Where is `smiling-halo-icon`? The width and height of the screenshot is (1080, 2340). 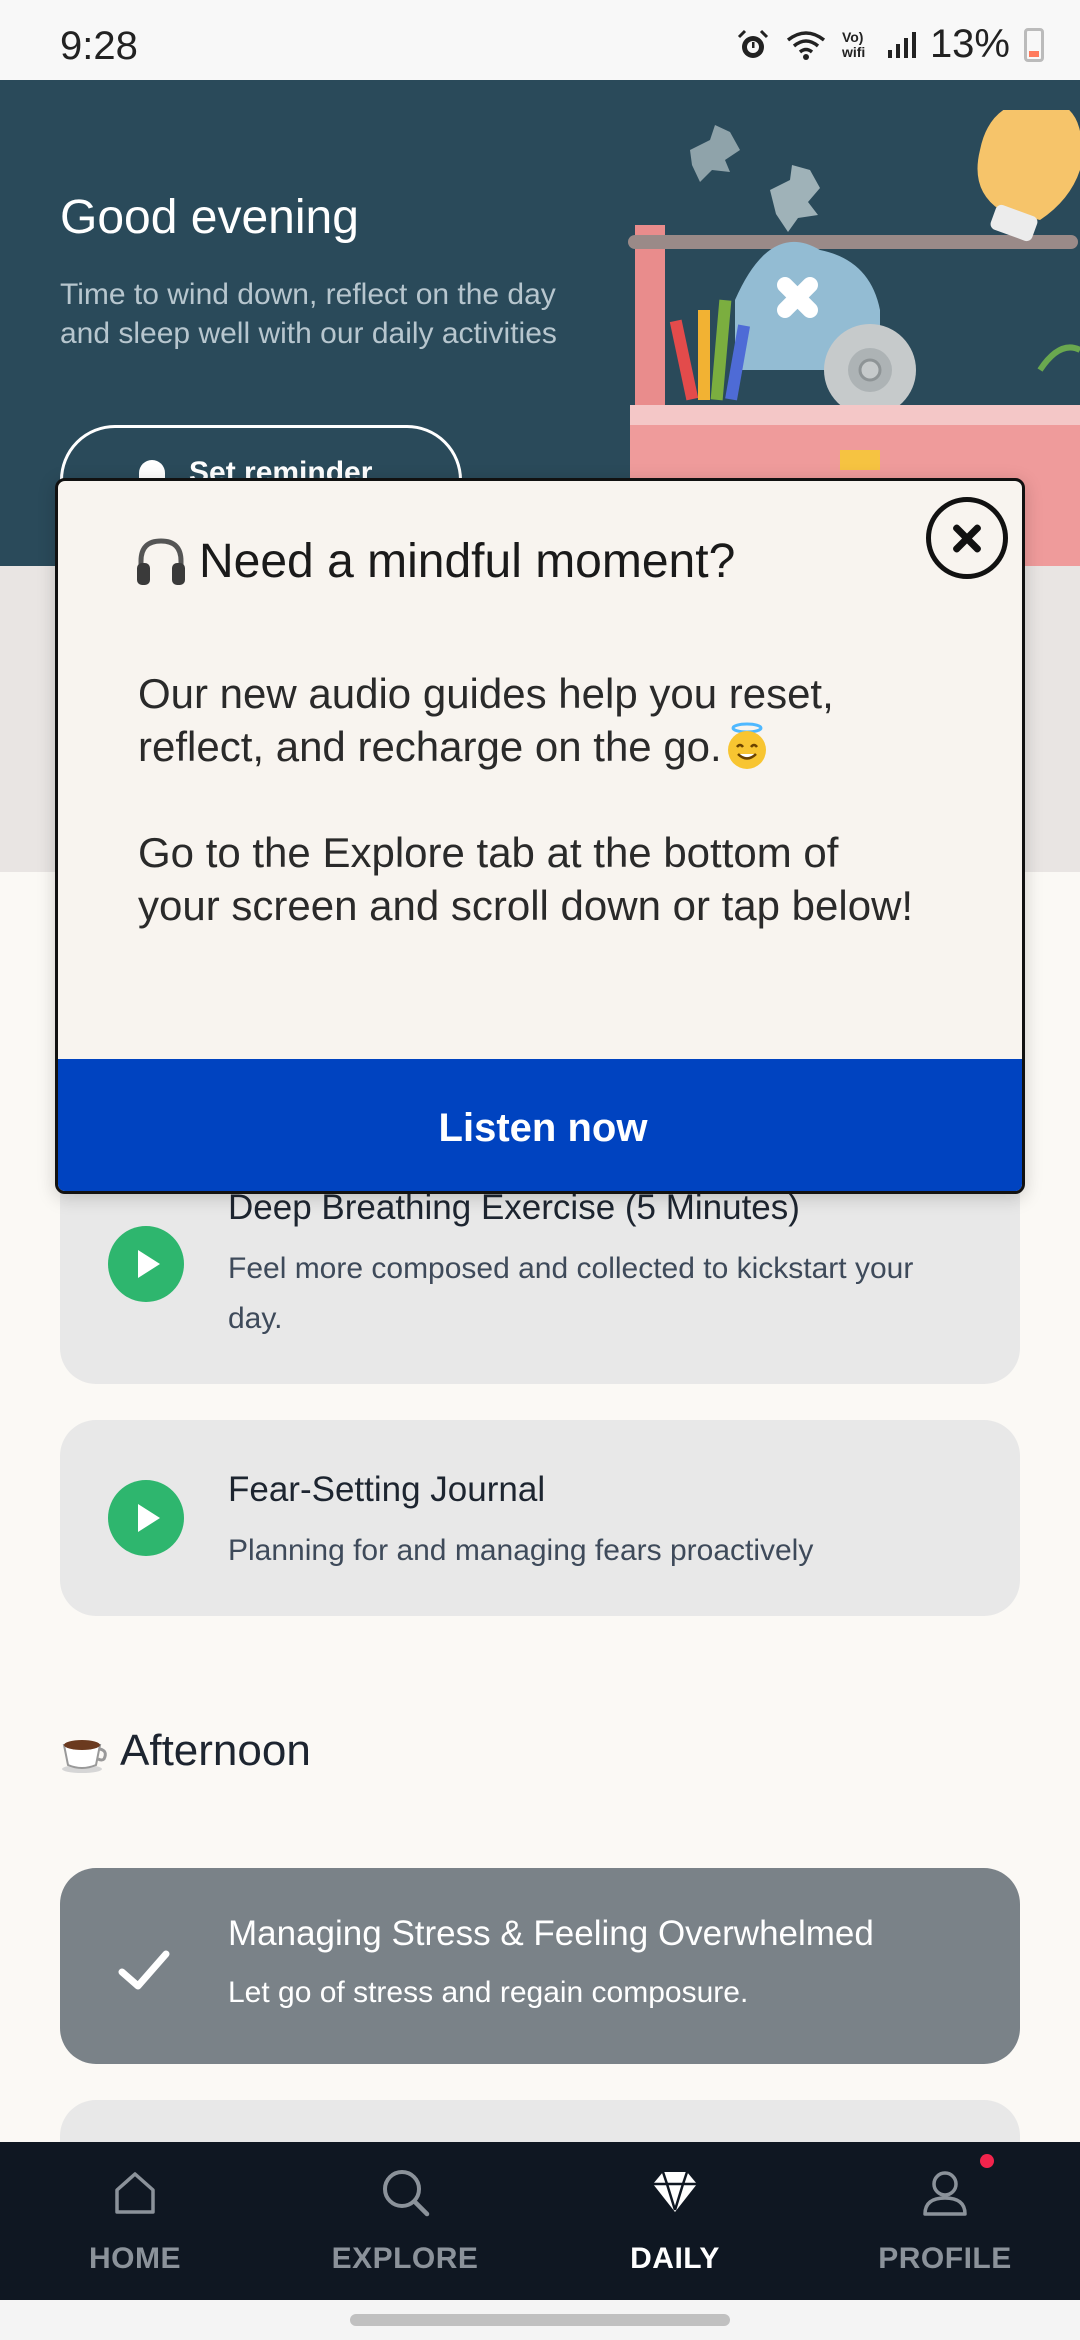 smiling-halo-icon is located at coordinates (746, 745).